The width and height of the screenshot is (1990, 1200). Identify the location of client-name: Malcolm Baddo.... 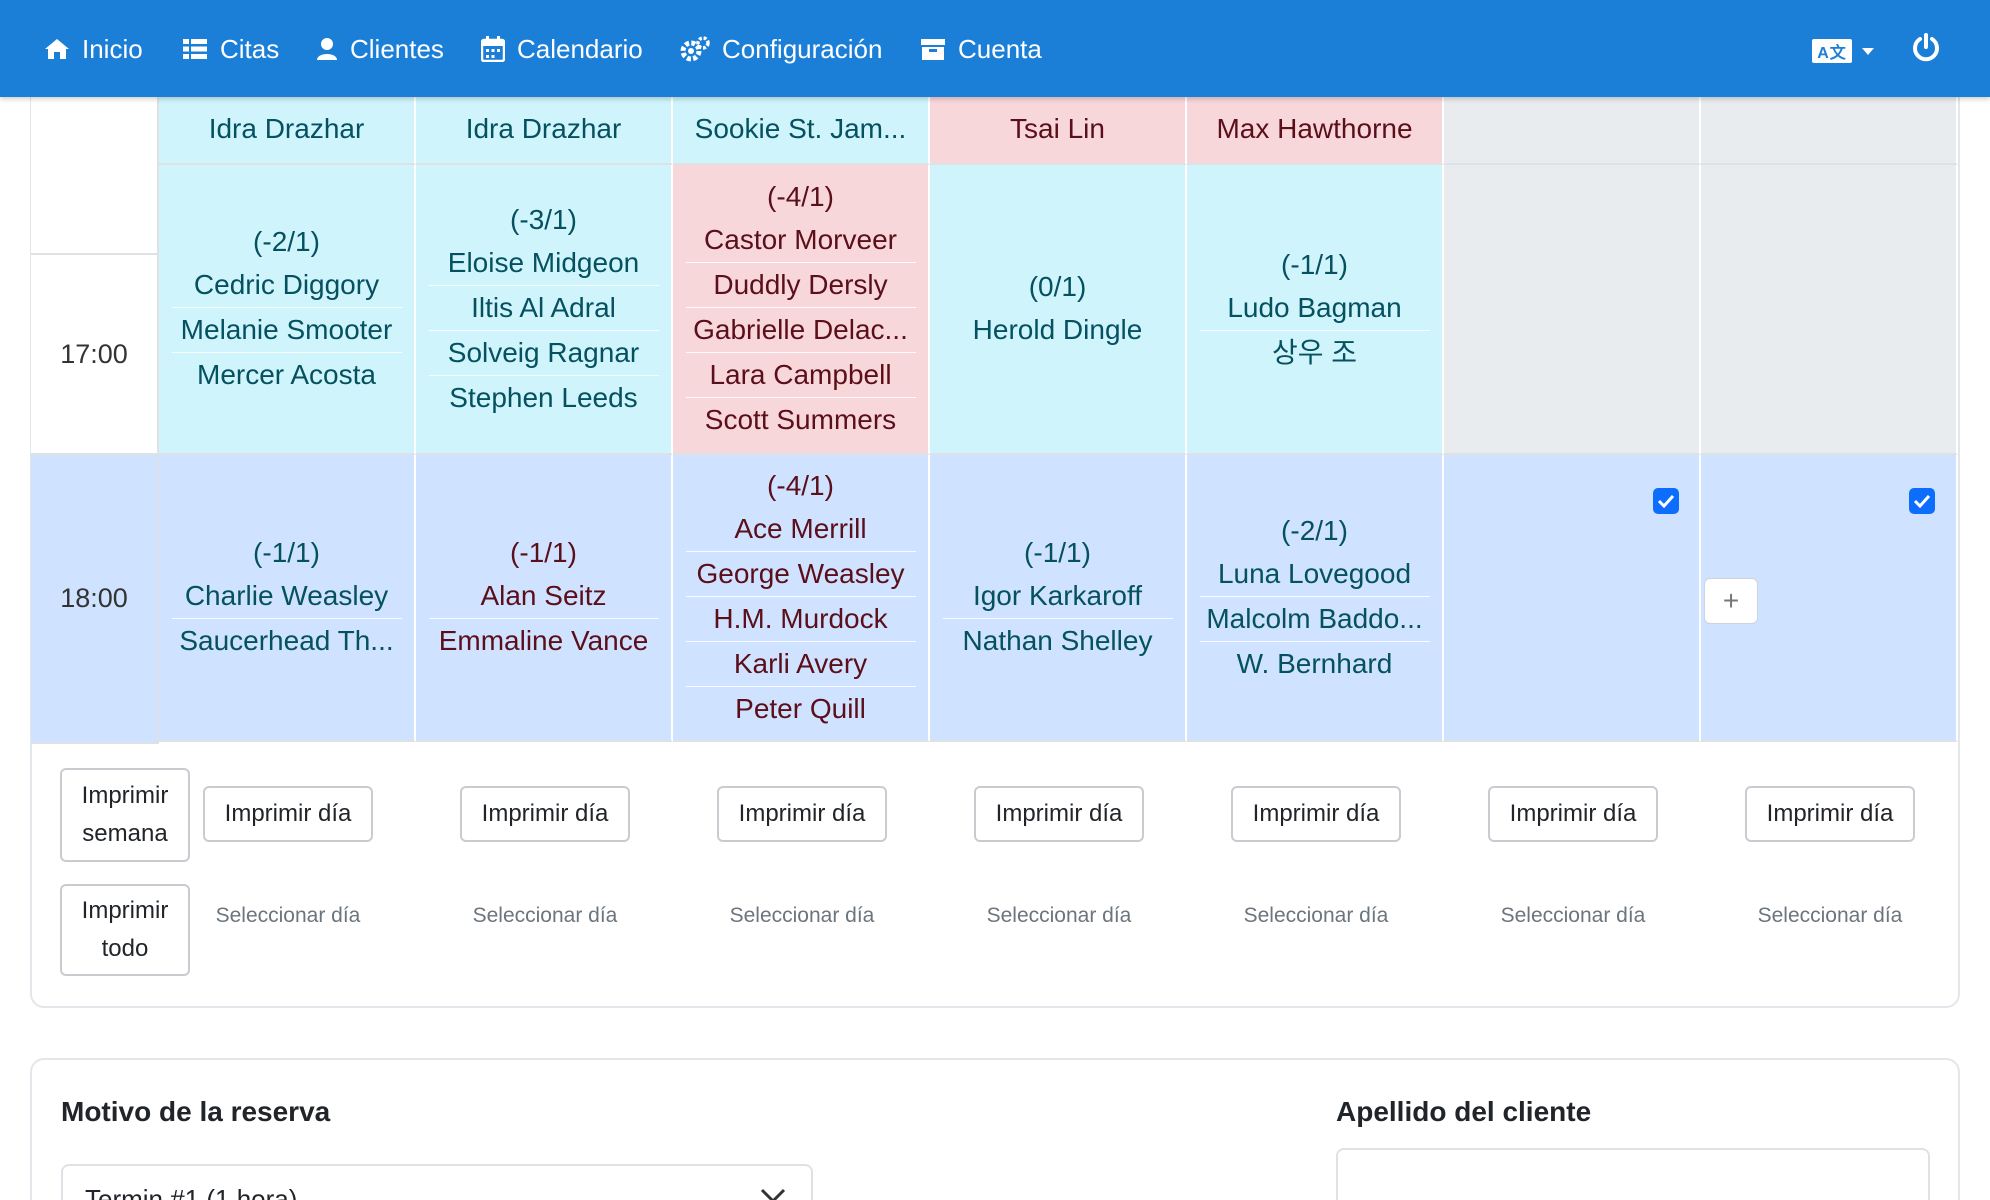
(1314, 619).